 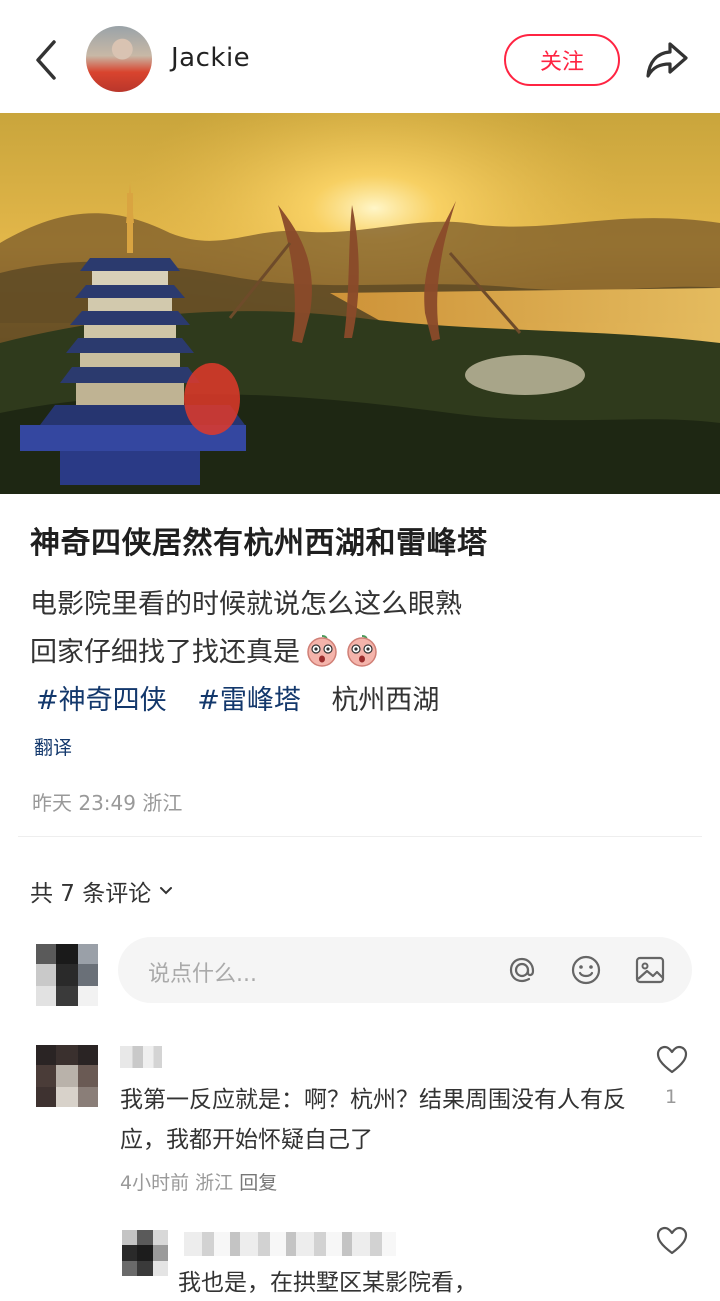 What do you see at coordinates (67, 975) in the screenshot?
I see `current-user-avatar` at bounding box center [67, 975].